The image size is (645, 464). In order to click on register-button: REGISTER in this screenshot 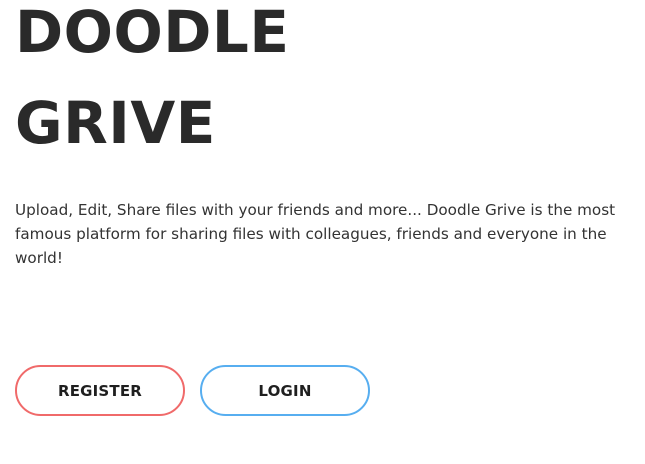, I will do `click(100, 390)`.